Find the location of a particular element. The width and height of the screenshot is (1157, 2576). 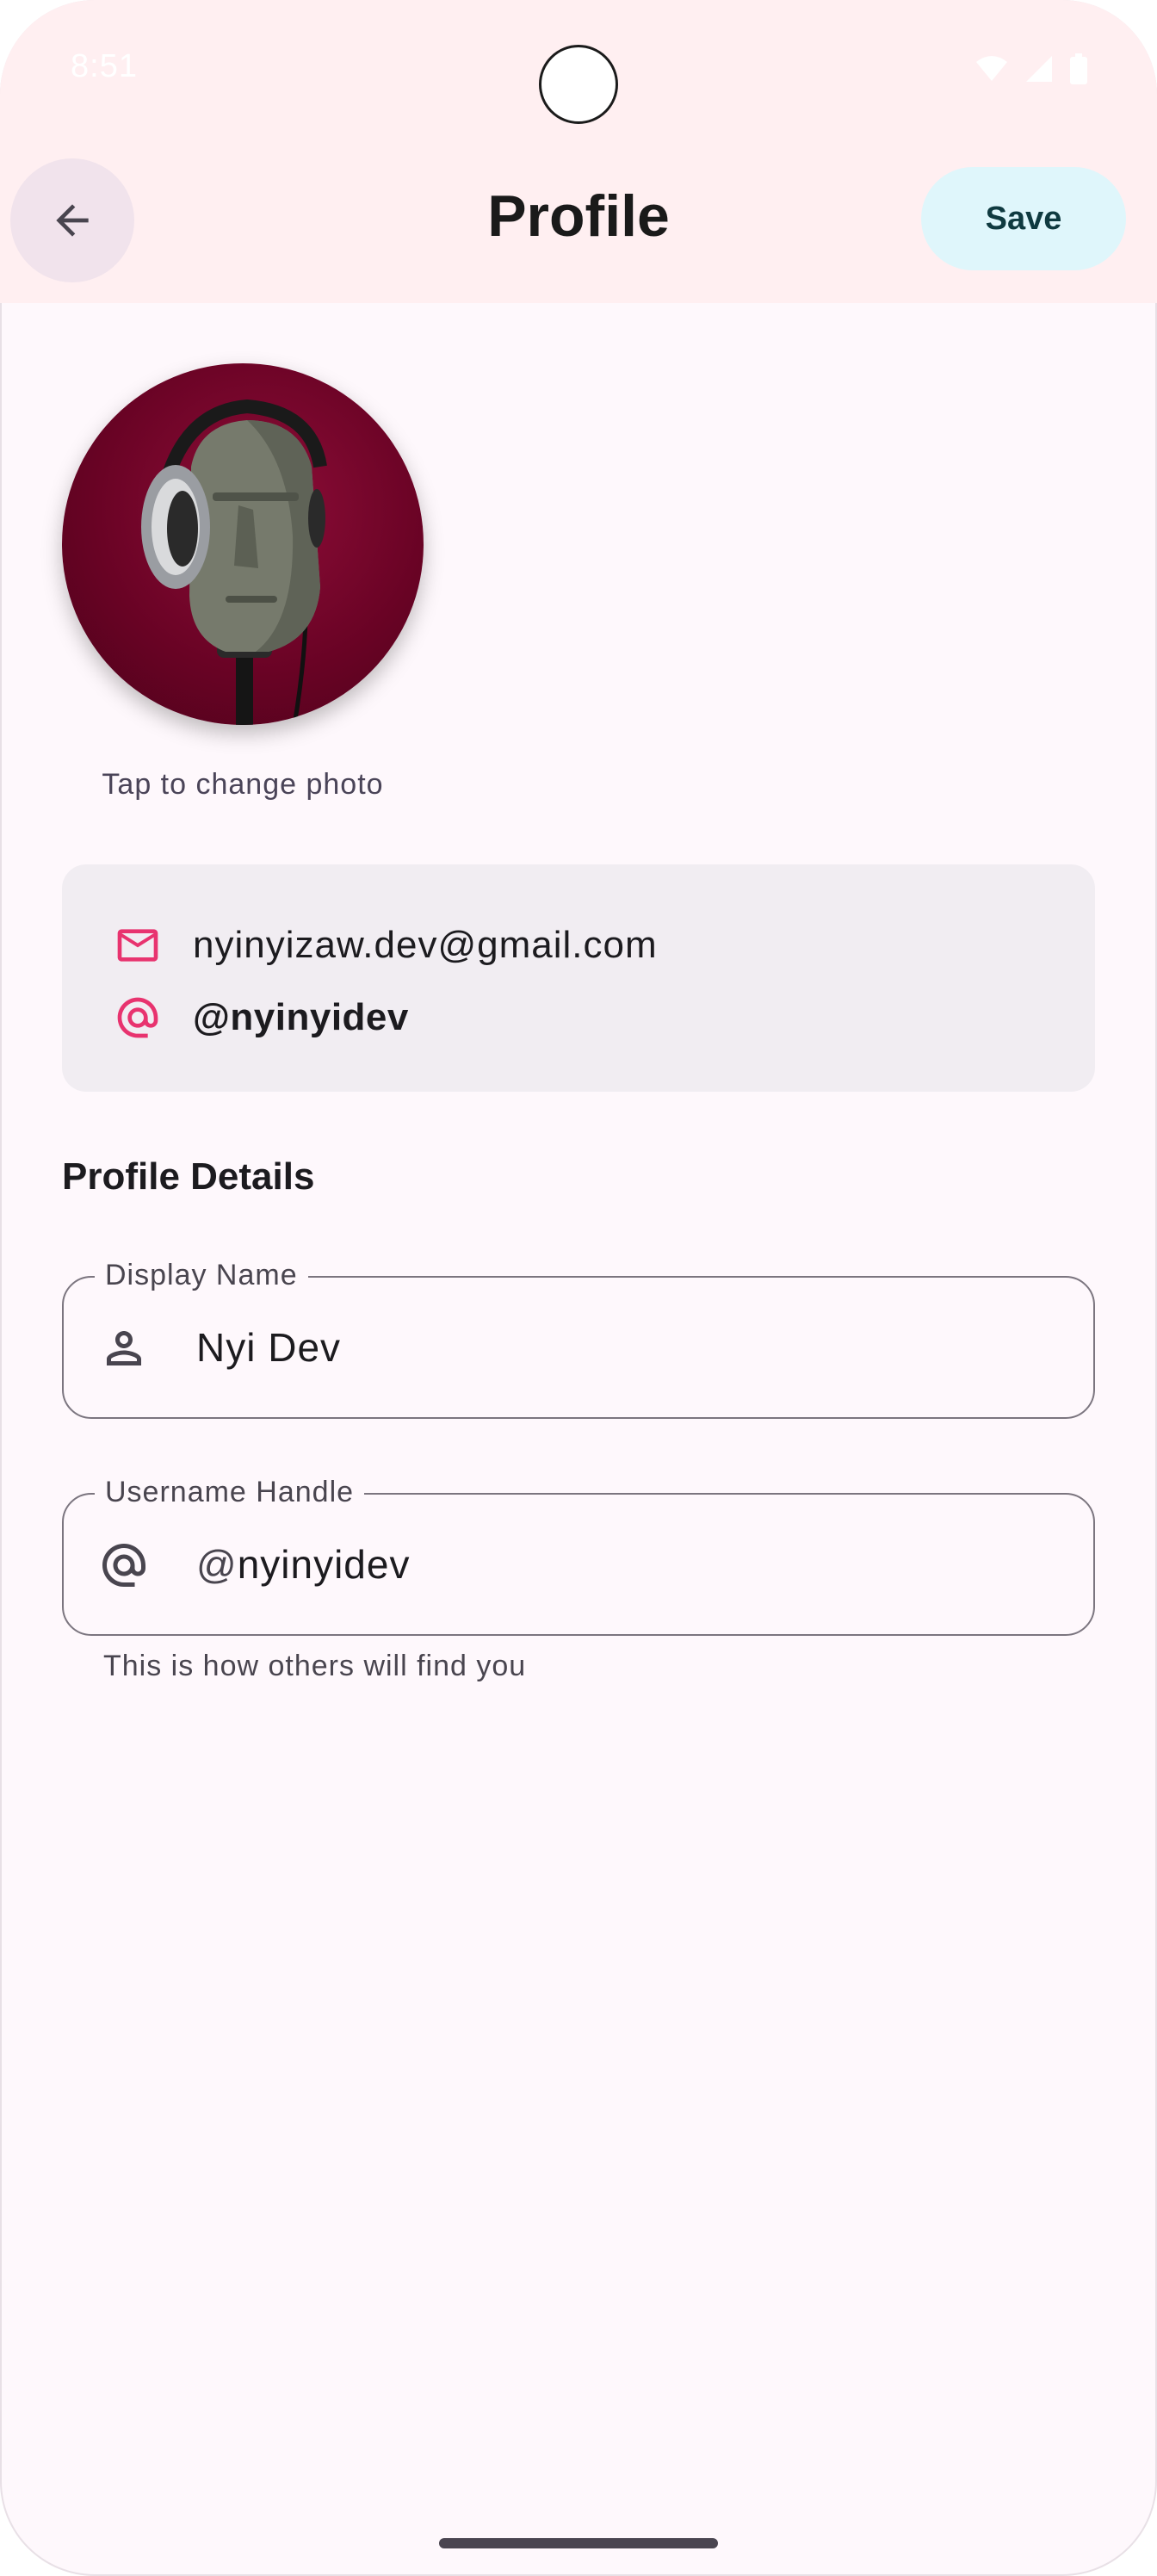

display-name-input: Nyi Dev is located at coordinates (268, 1347).